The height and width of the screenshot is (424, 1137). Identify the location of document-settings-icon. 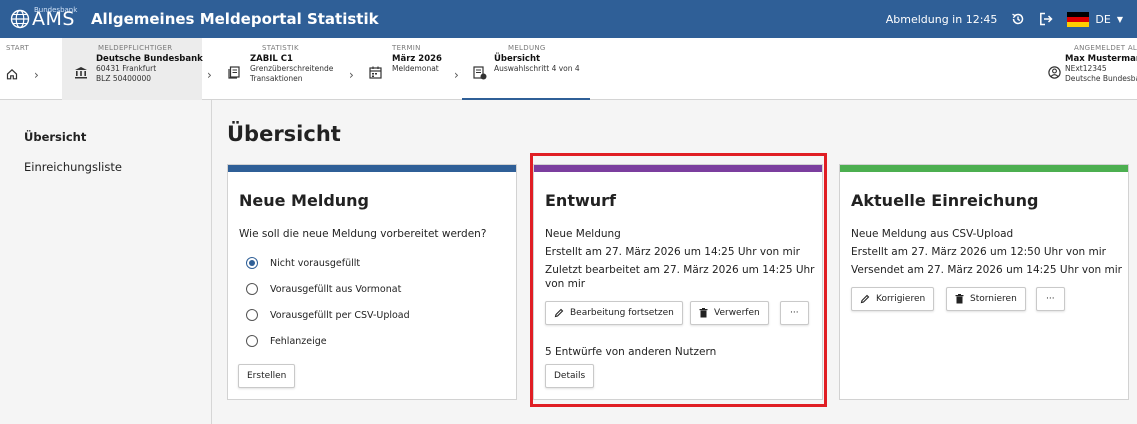
(480, 73).